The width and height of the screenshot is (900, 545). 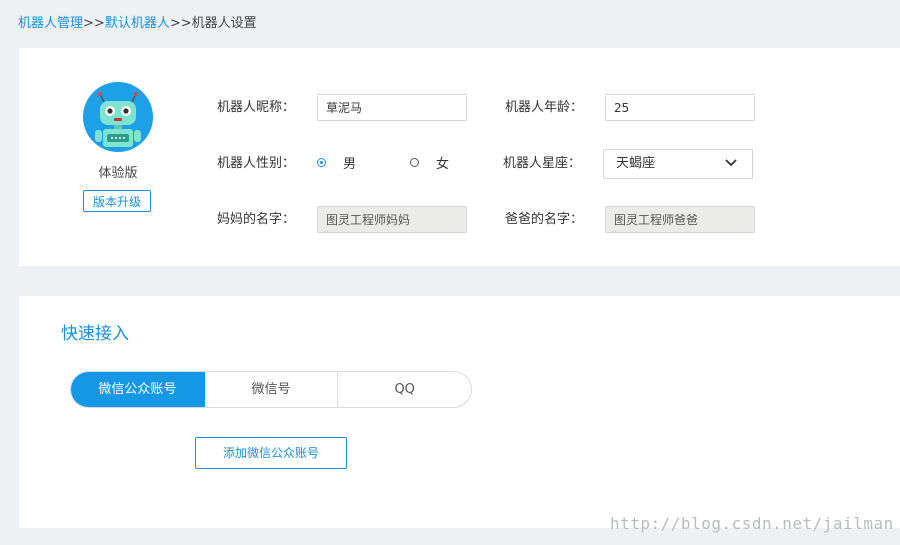 I want to click on nickname-field, so click(x=392, y=107).